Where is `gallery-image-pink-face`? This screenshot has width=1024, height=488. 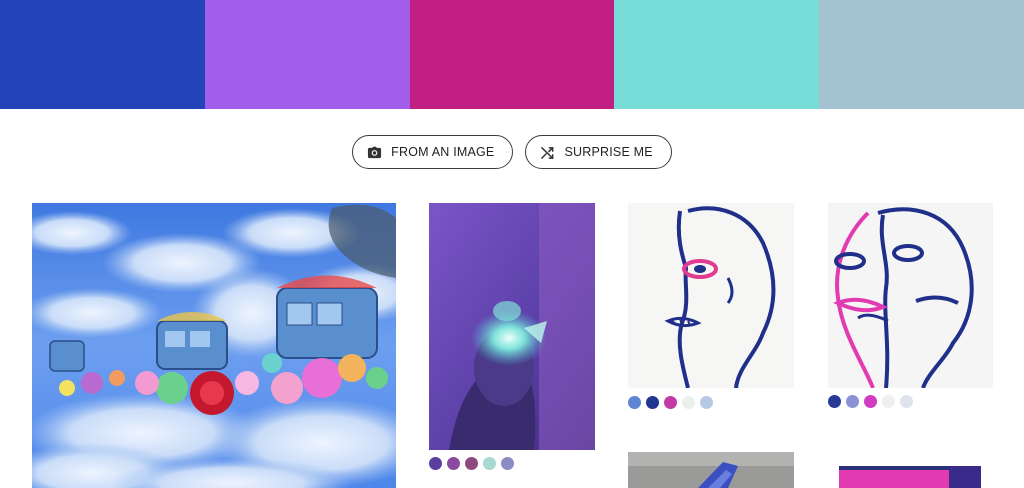
gallery-image-pink-face is located at coordinates (910, 295).